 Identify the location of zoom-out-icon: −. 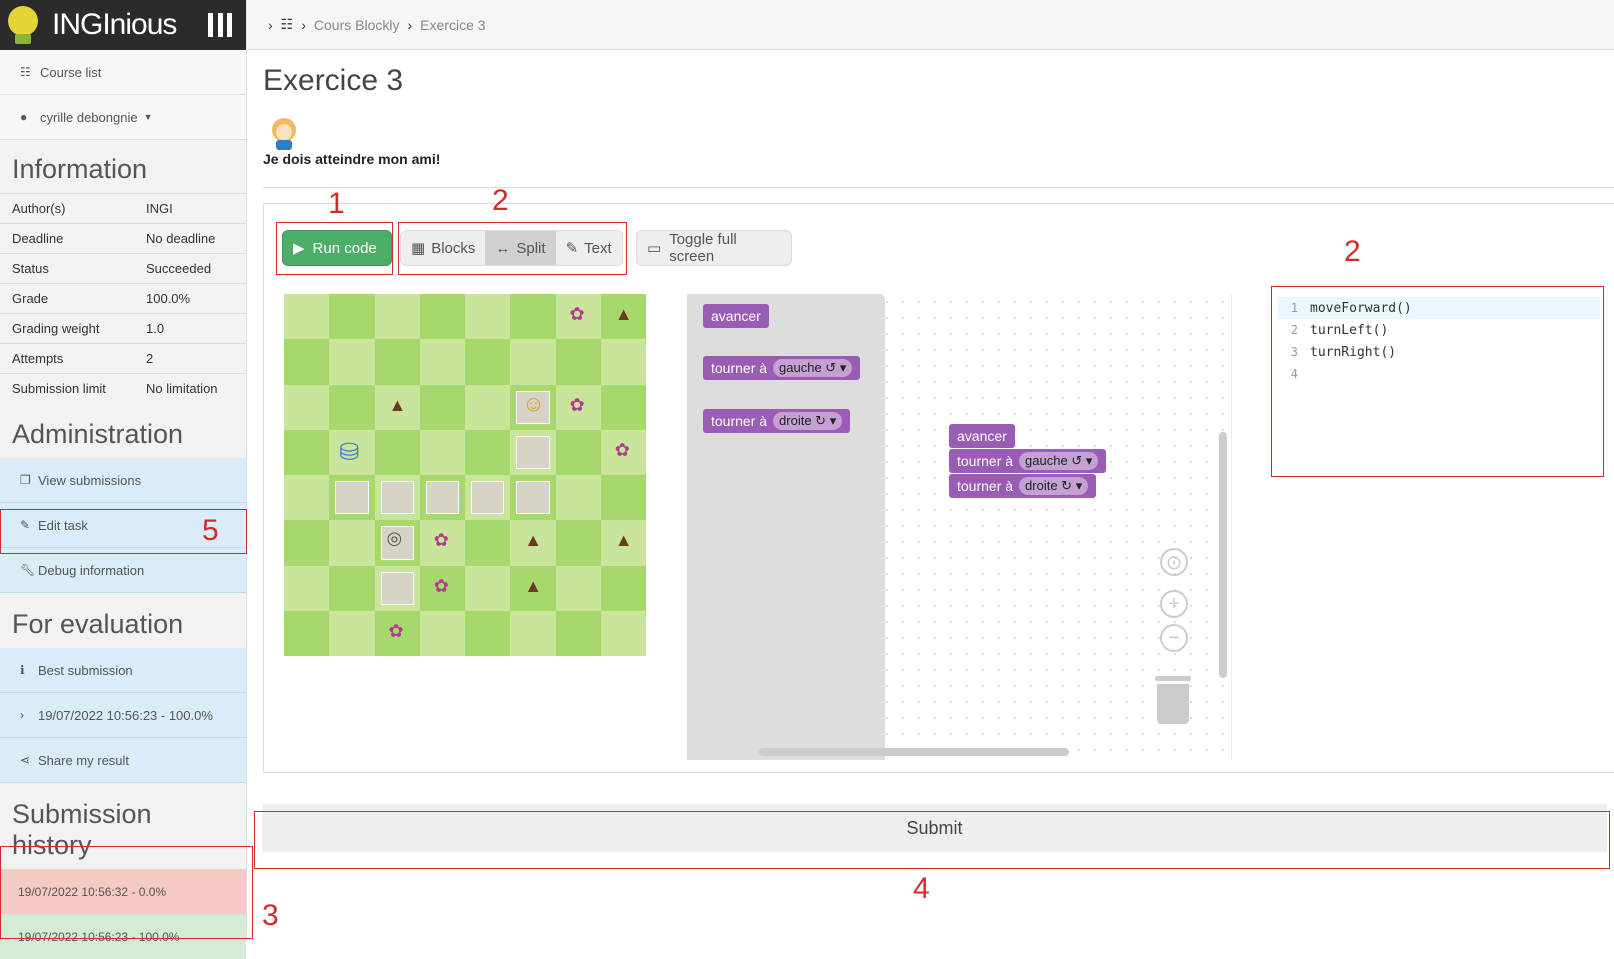
(1174, 638).